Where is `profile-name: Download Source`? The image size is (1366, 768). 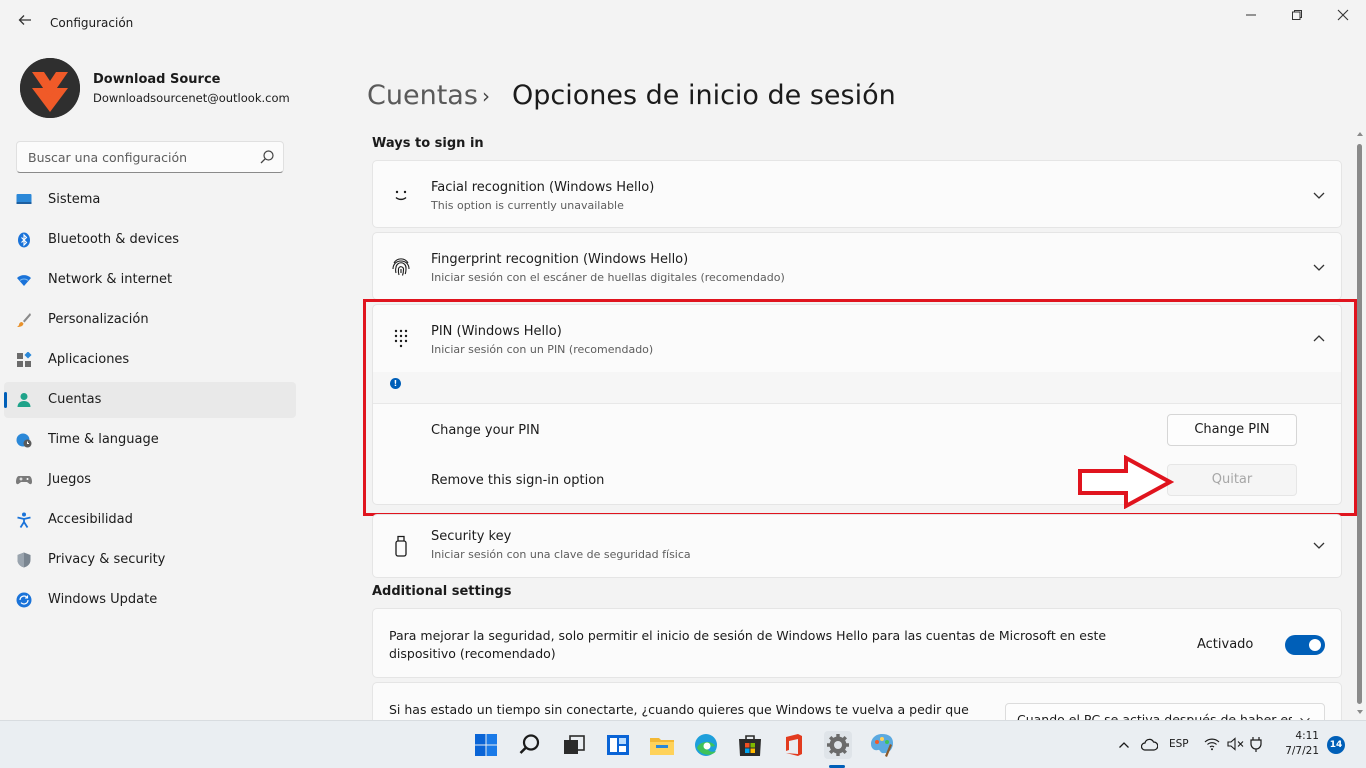 profile-name: Download Source is located at coordinates (157, 79).